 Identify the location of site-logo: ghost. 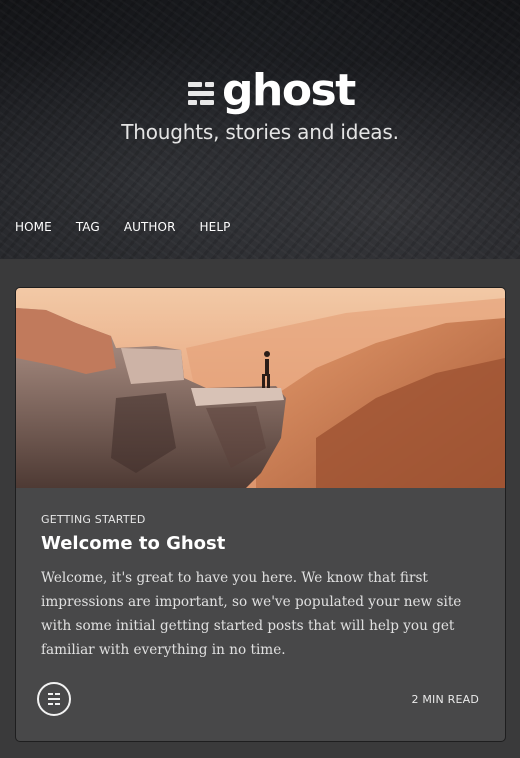
(272, 90).